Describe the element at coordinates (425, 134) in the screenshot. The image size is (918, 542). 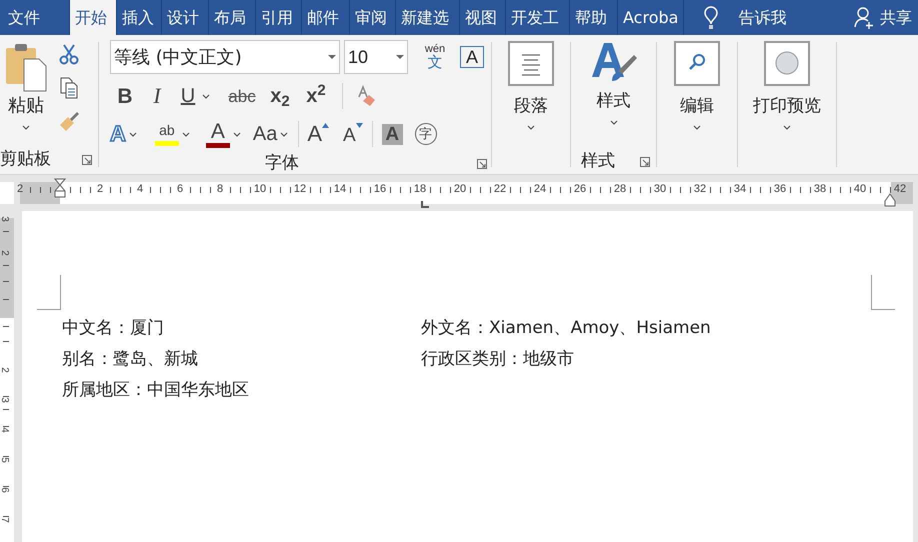
I see `enclose-characters-button: 字` at that location.